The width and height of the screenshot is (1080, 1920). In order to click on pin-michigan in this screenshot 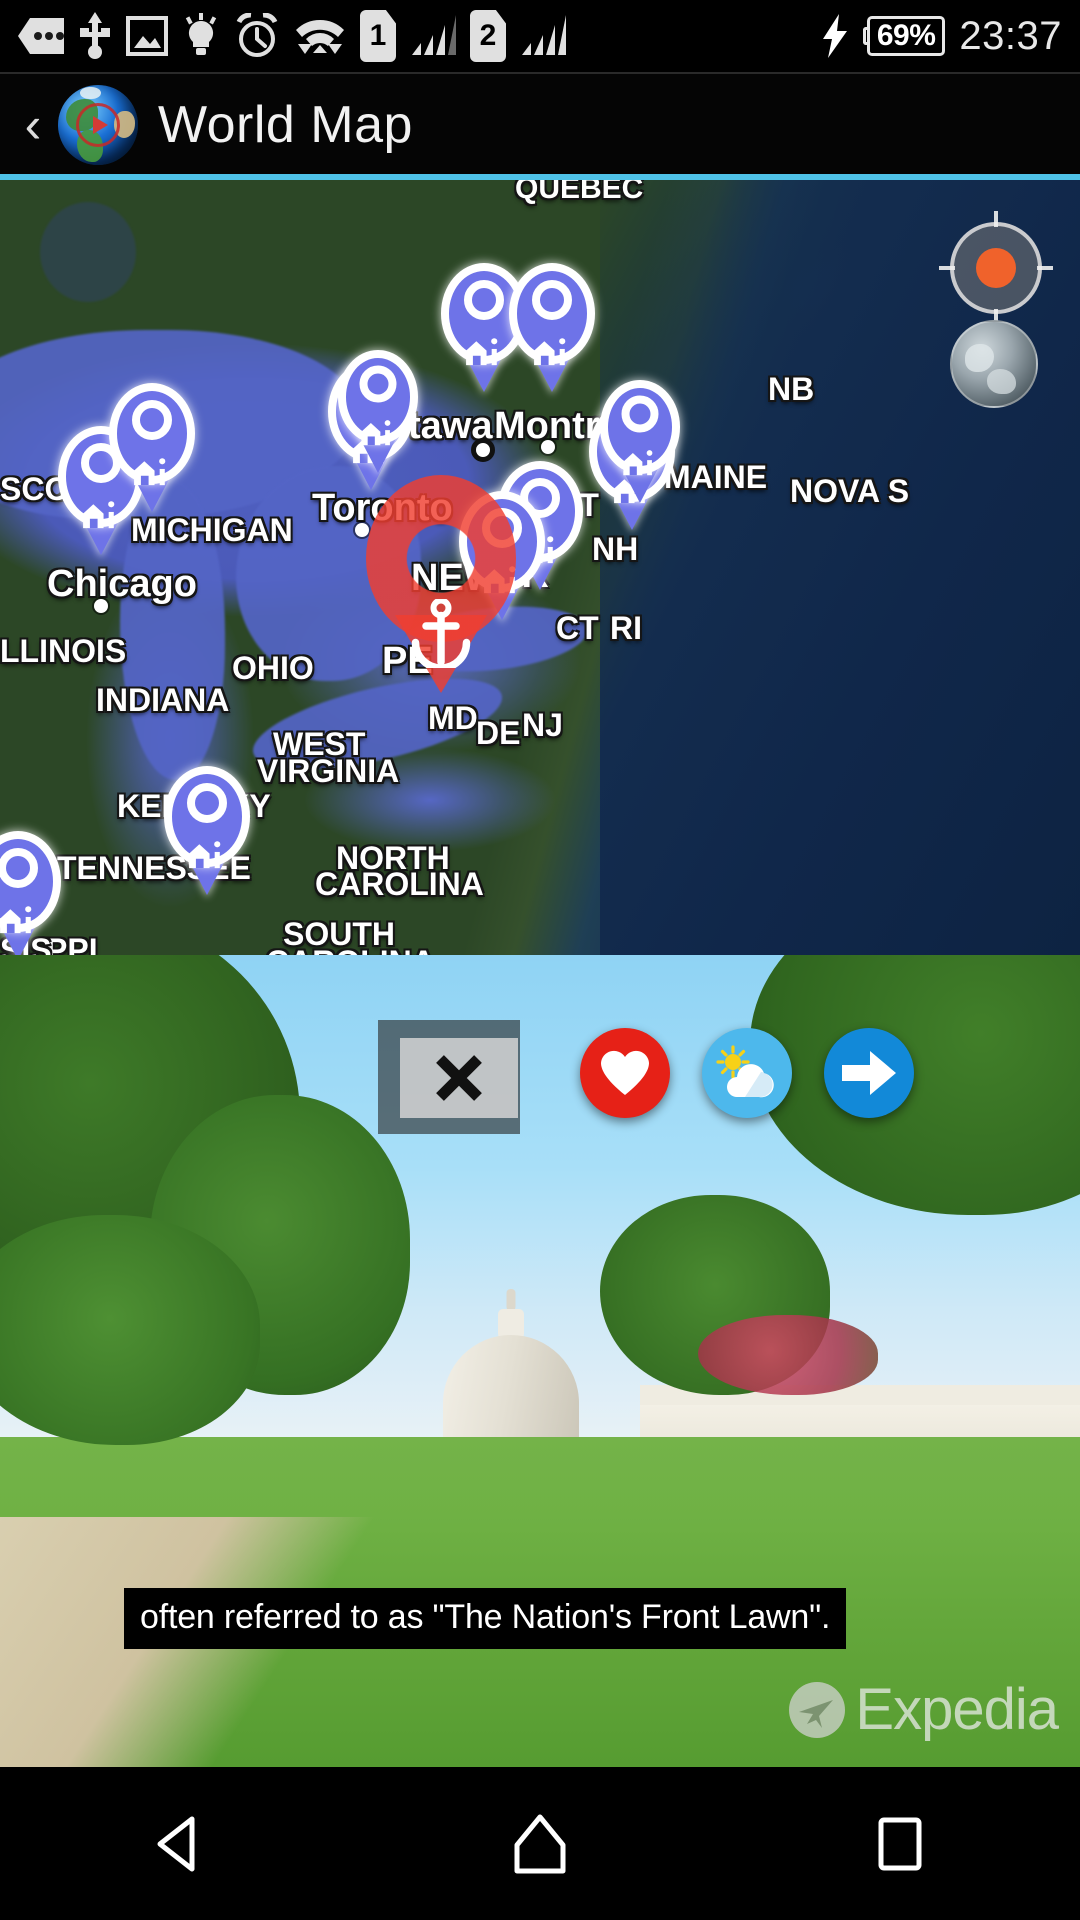, I will do `click(152, 447)`.